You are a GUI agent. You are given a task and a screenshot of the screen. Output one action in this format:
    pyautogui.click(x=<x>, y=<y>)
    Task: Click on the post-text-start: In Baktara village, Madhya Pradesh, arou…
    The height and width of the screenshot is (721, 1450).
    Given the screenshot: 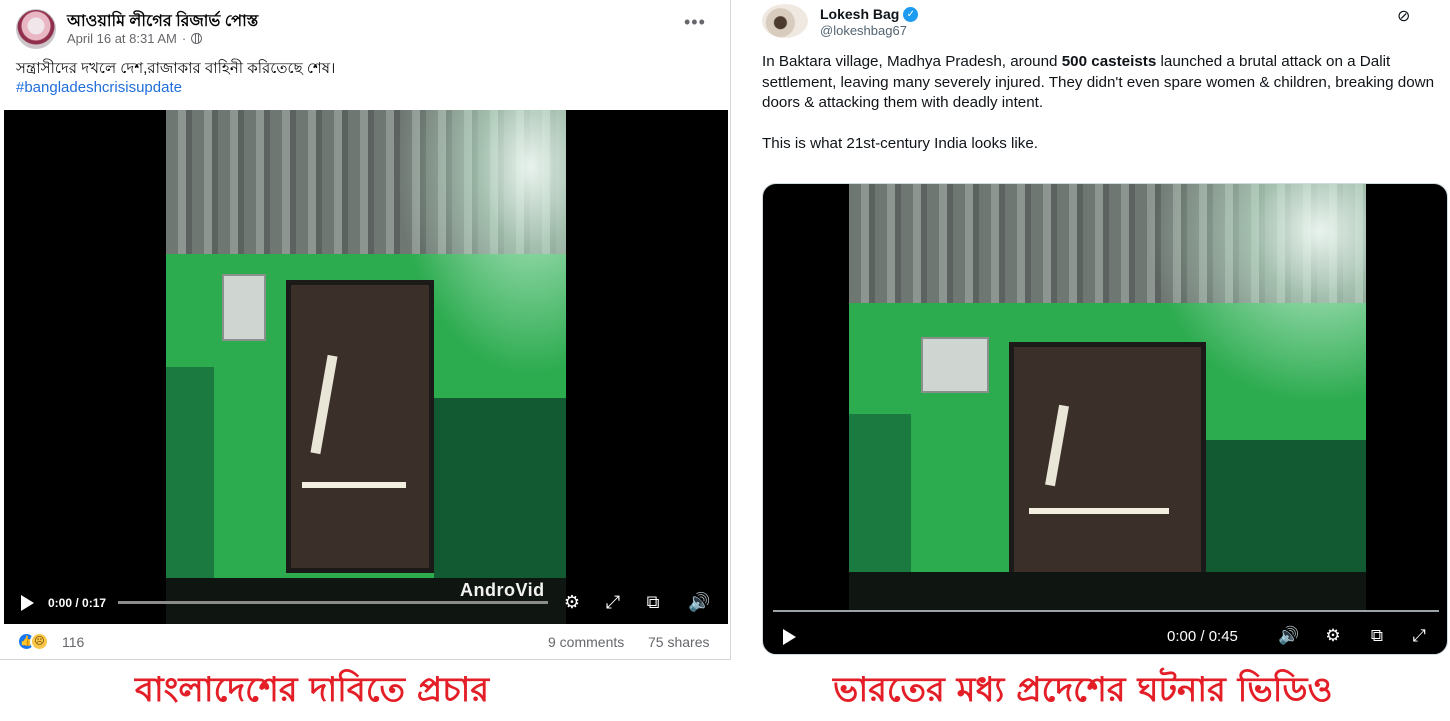 What is the action you would take?
    pyautogui.click(x=912, y=61)
    